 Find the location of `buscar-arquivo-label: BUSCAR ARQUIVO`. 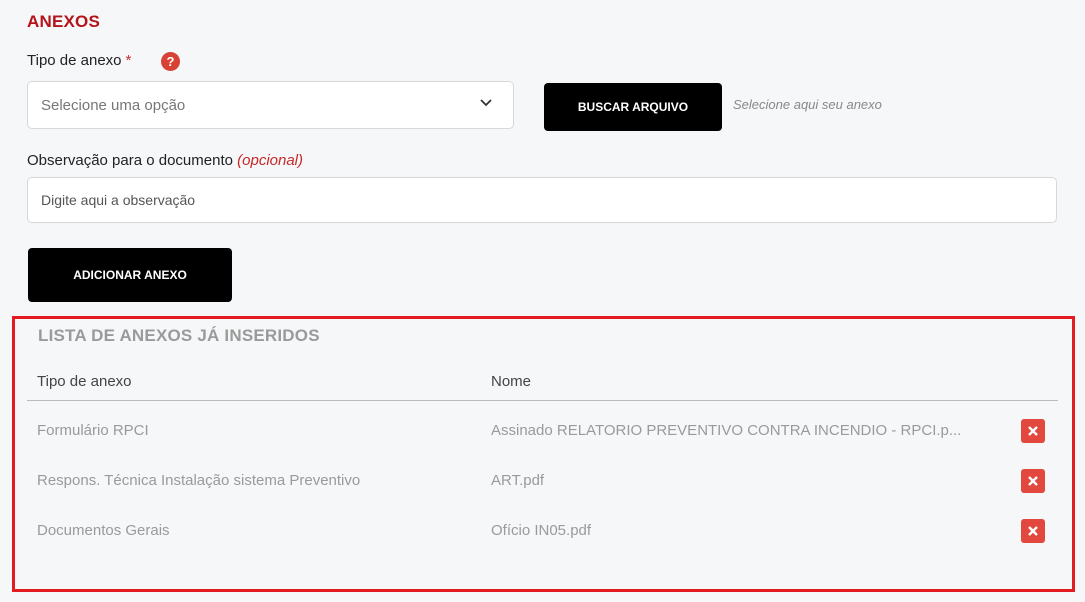

buscar-arquivo-label: BUSCAR ARQUIVO is located at coordinates (633, 107).